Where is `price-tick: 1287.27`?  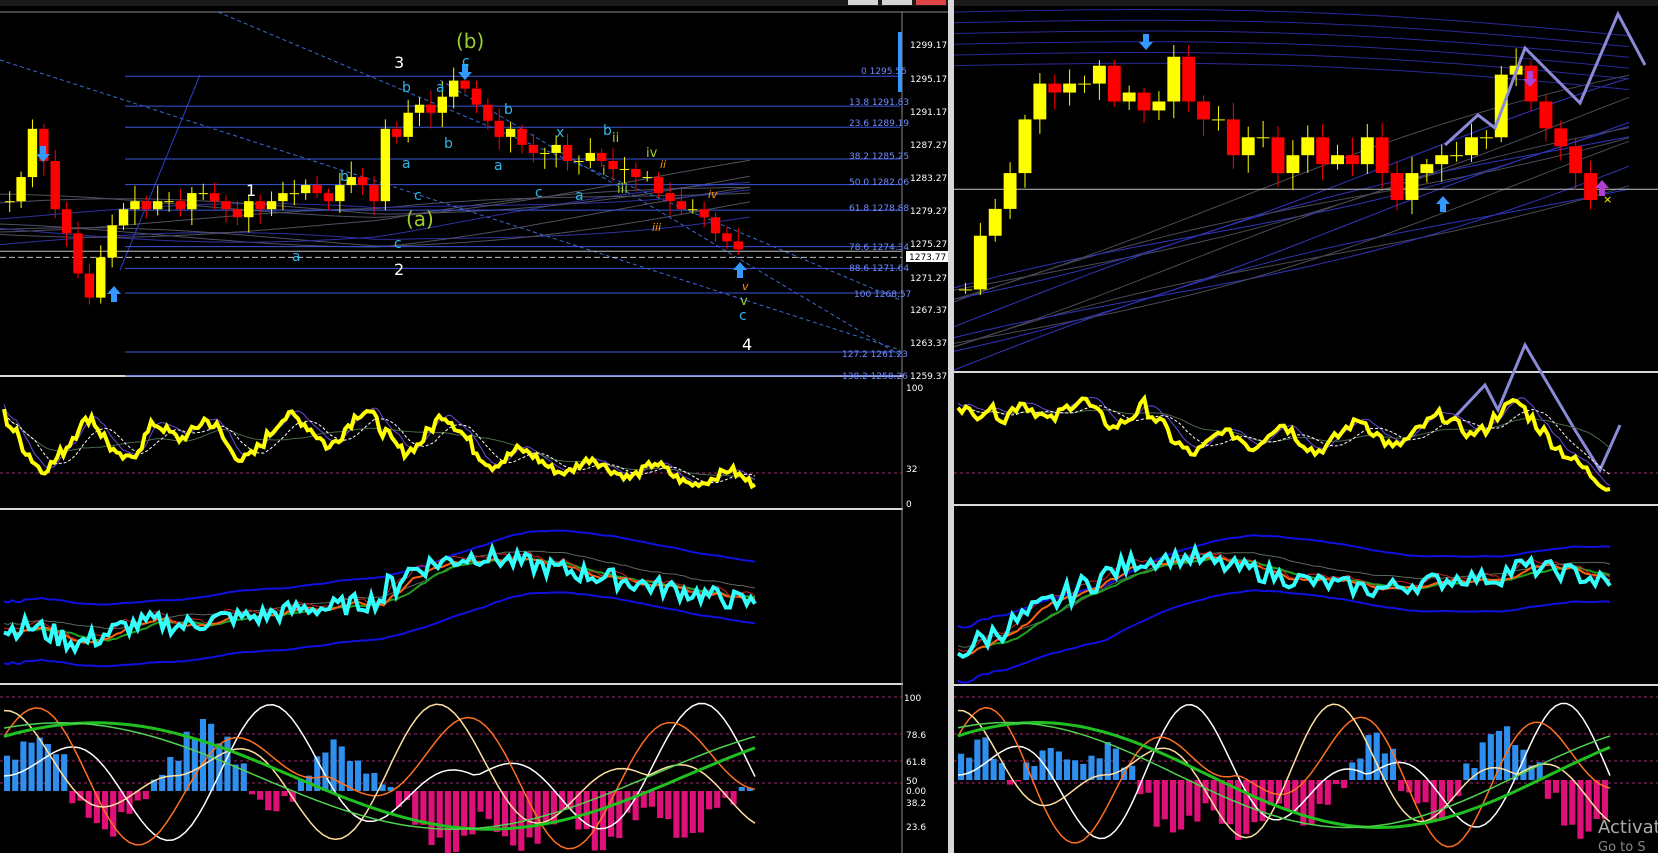 price-tick: 1287.27 is located at coordinates (928, 146).